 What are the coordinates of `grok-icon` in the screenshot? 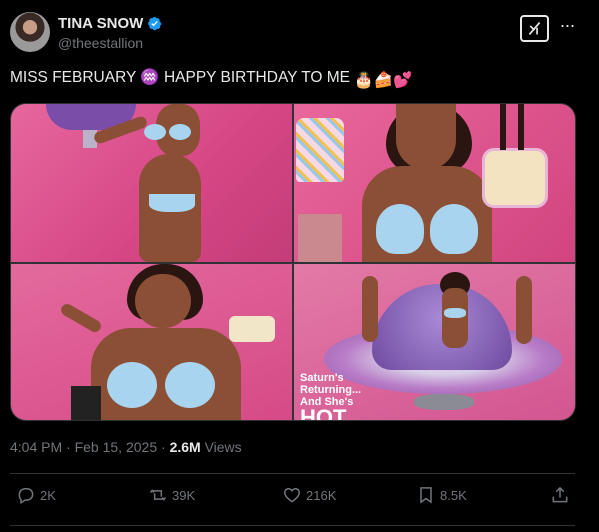 It's located at (534, 28).